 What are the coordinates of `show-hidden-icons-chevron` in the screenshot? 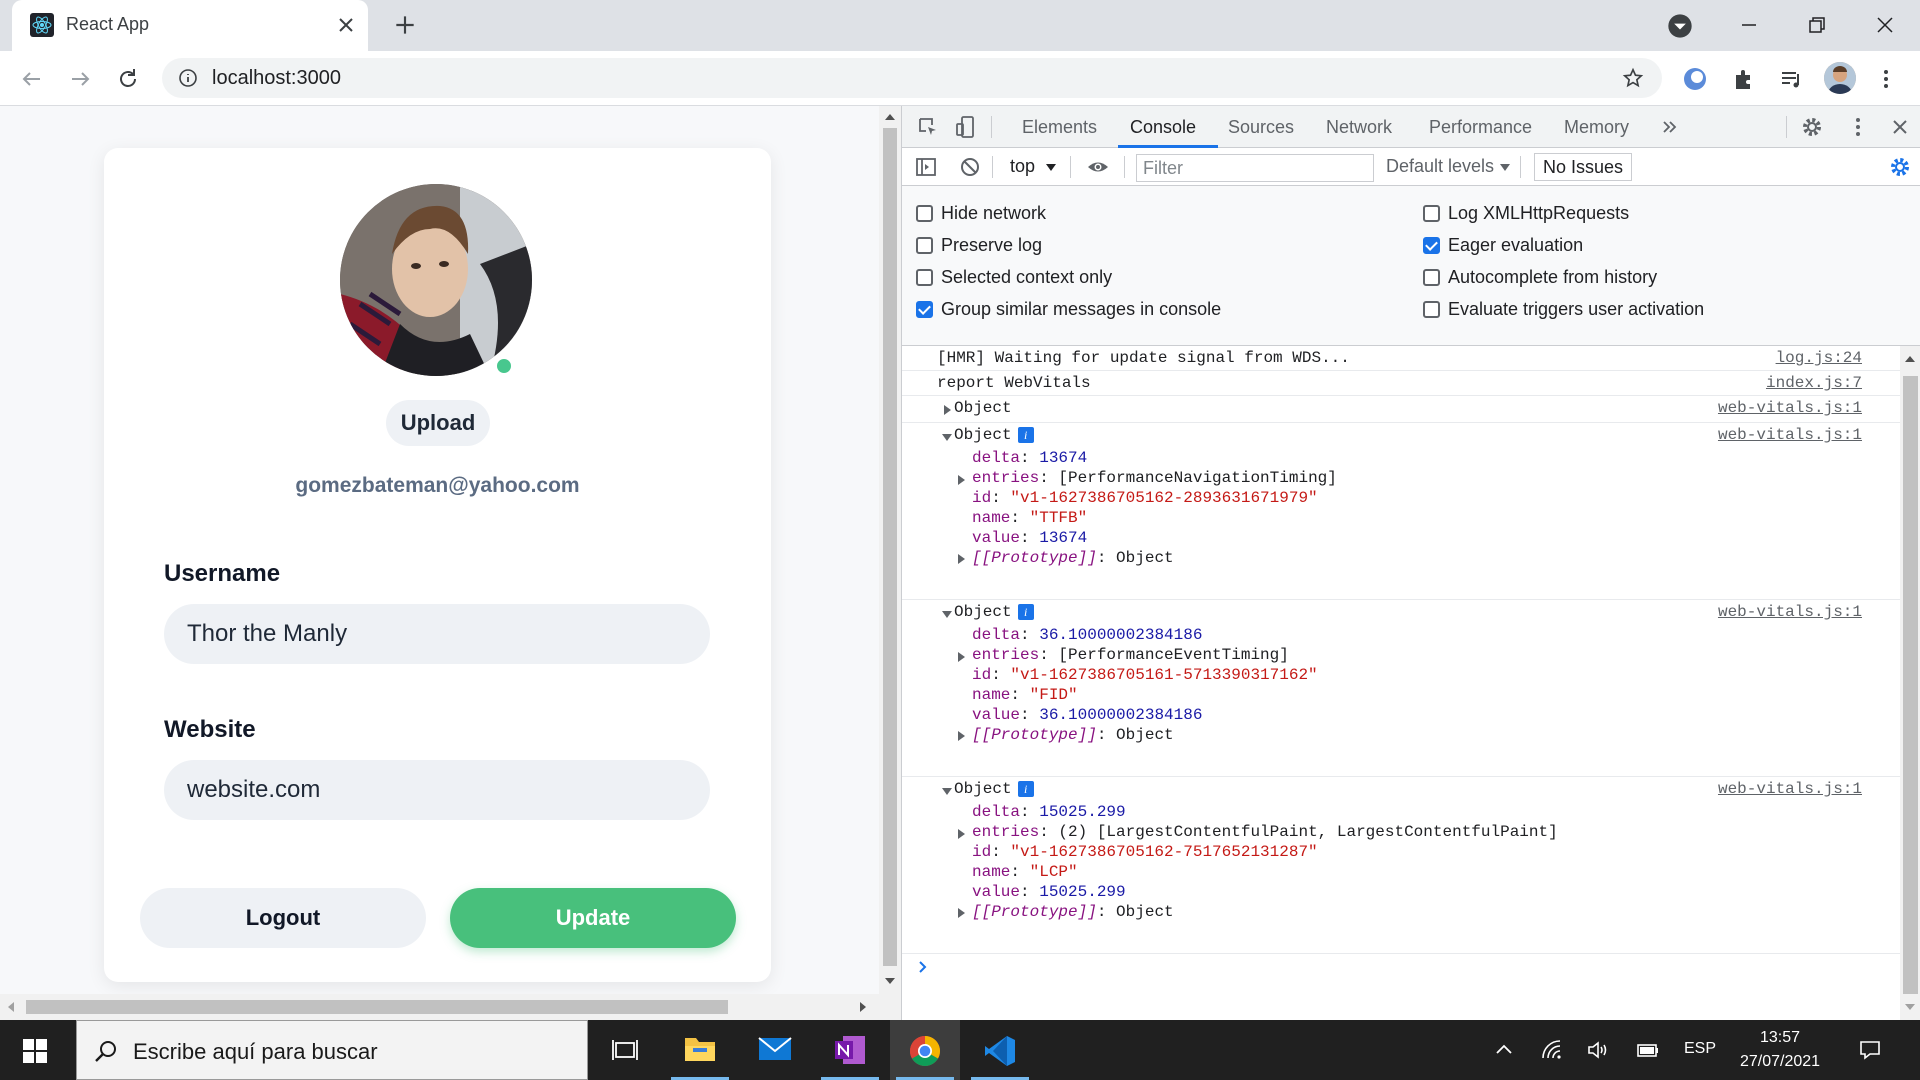 It's located at (1504, 1050).